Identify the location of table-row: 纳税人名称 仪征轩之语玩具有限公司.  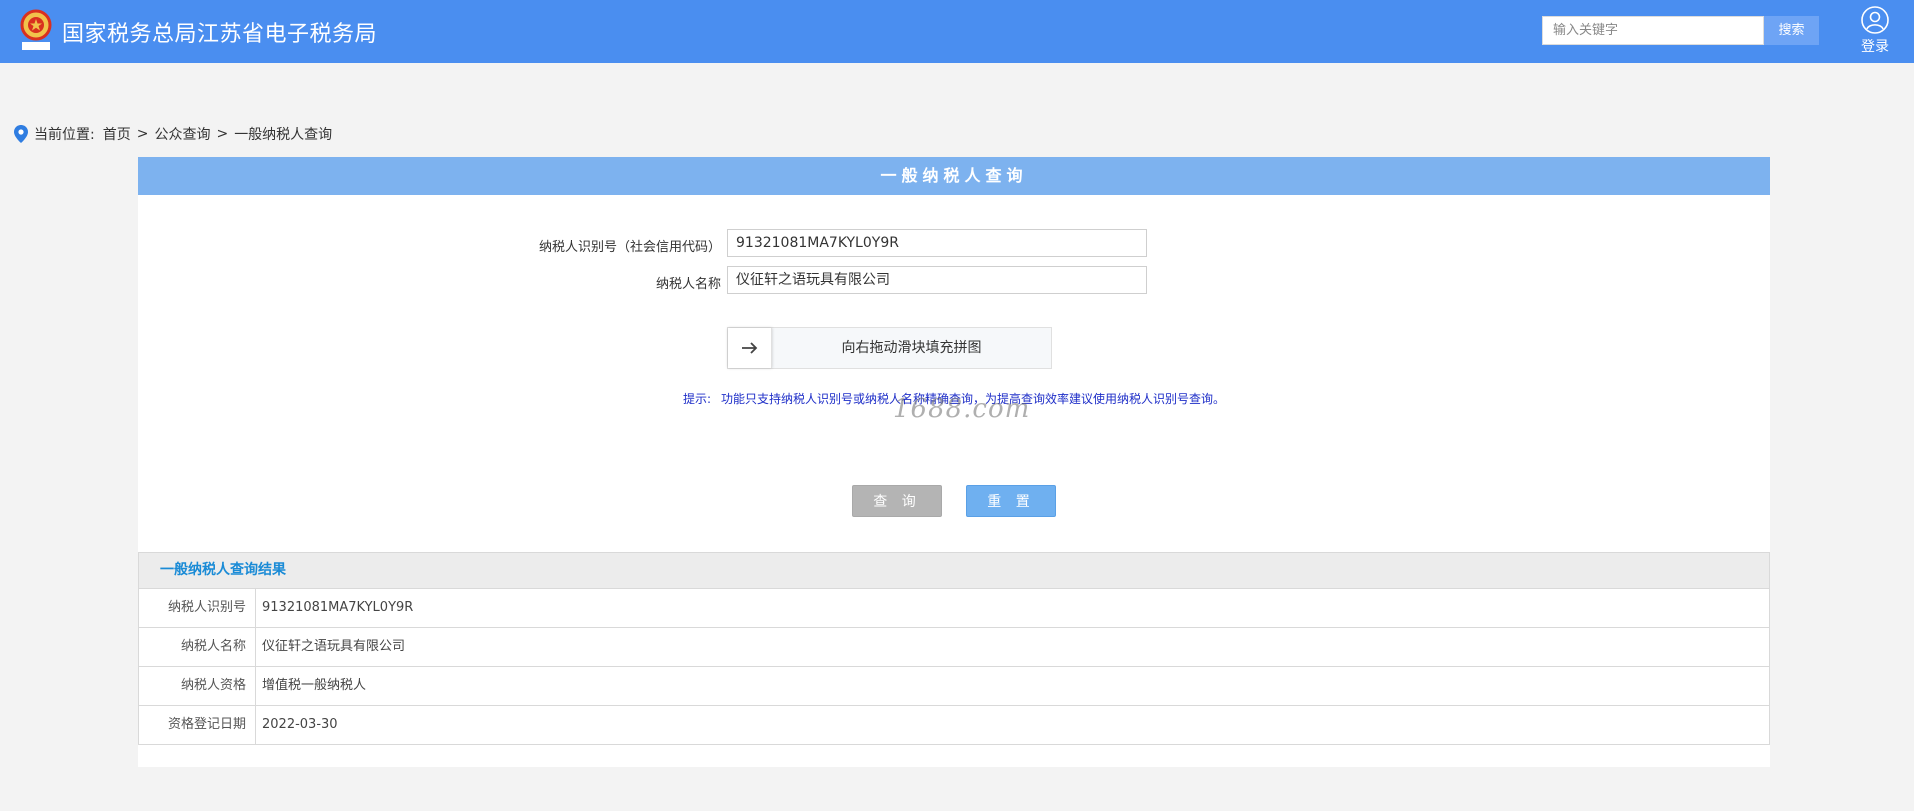
(954, 647).